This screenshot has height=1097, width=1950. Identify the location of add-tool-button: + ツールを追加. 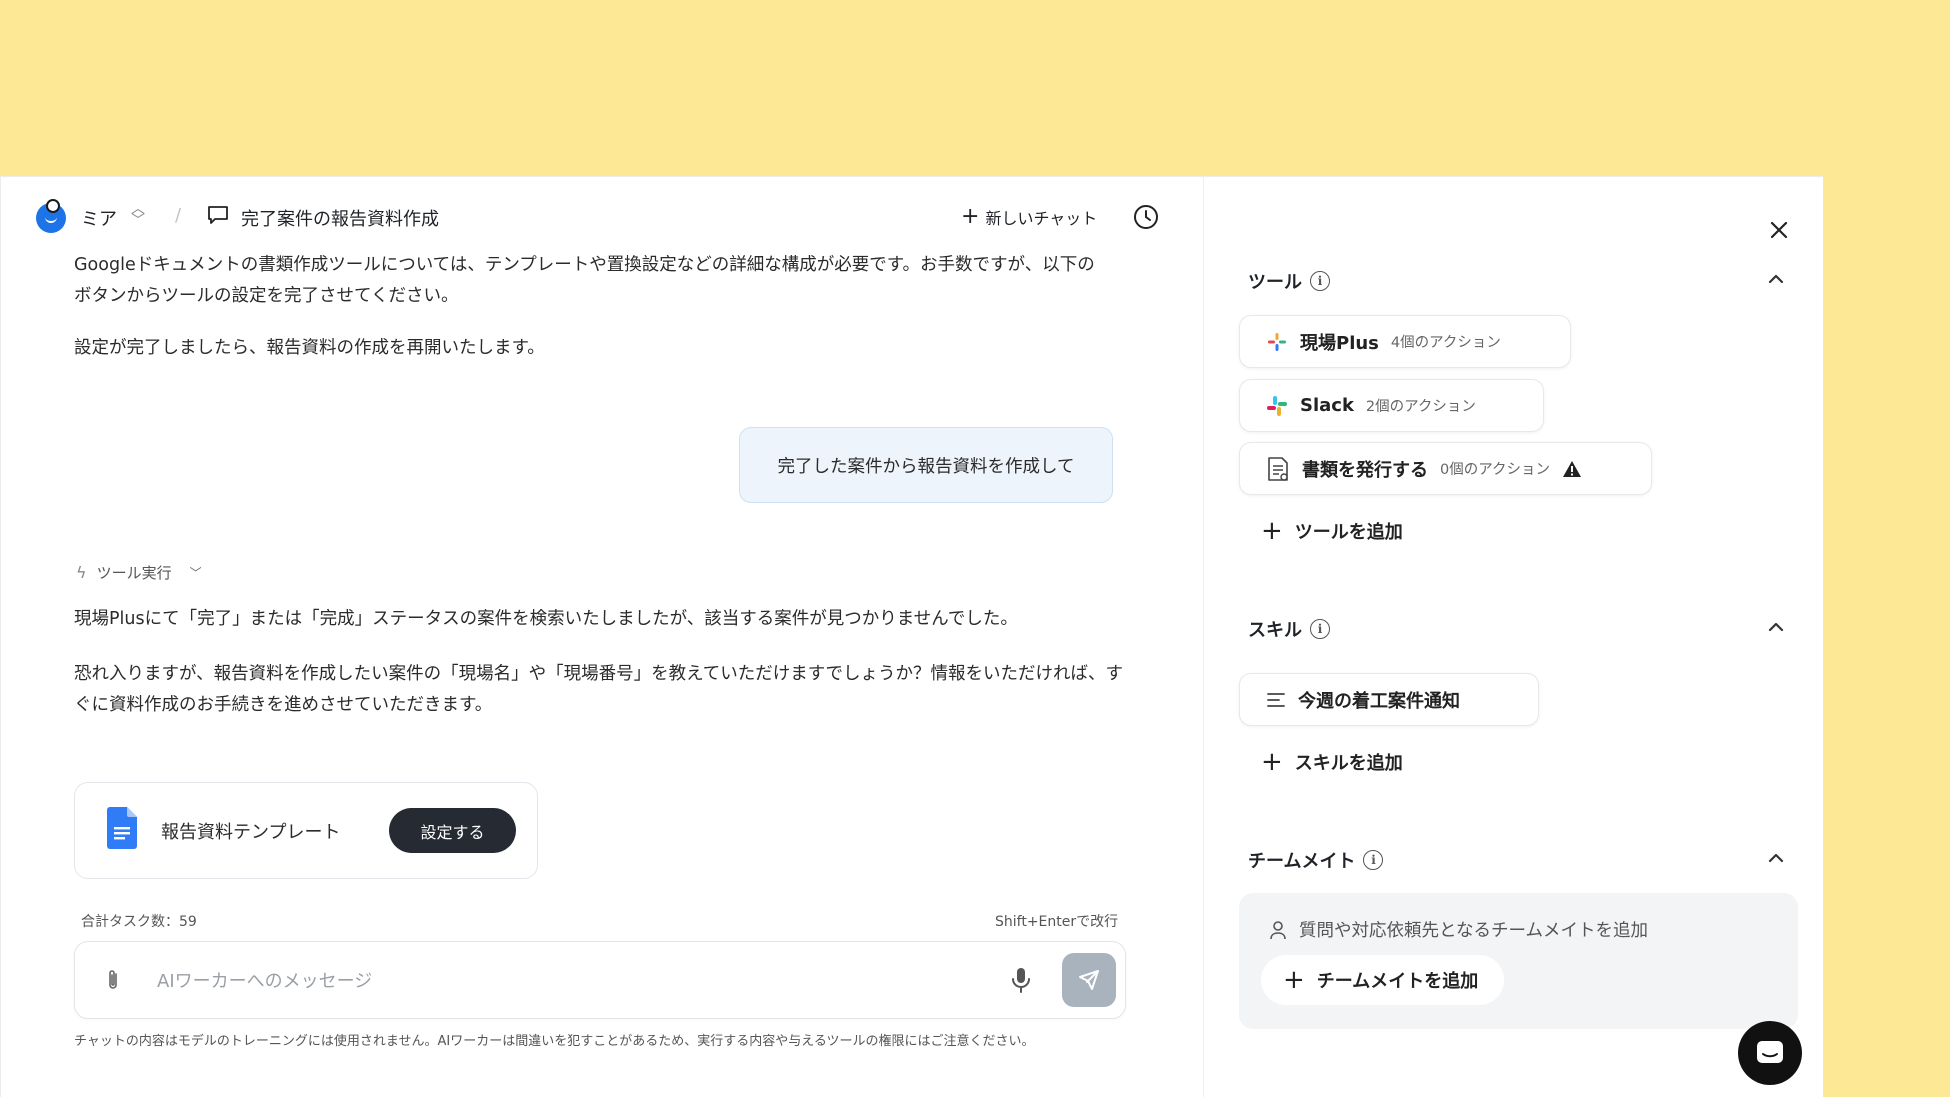
(1332, 531).